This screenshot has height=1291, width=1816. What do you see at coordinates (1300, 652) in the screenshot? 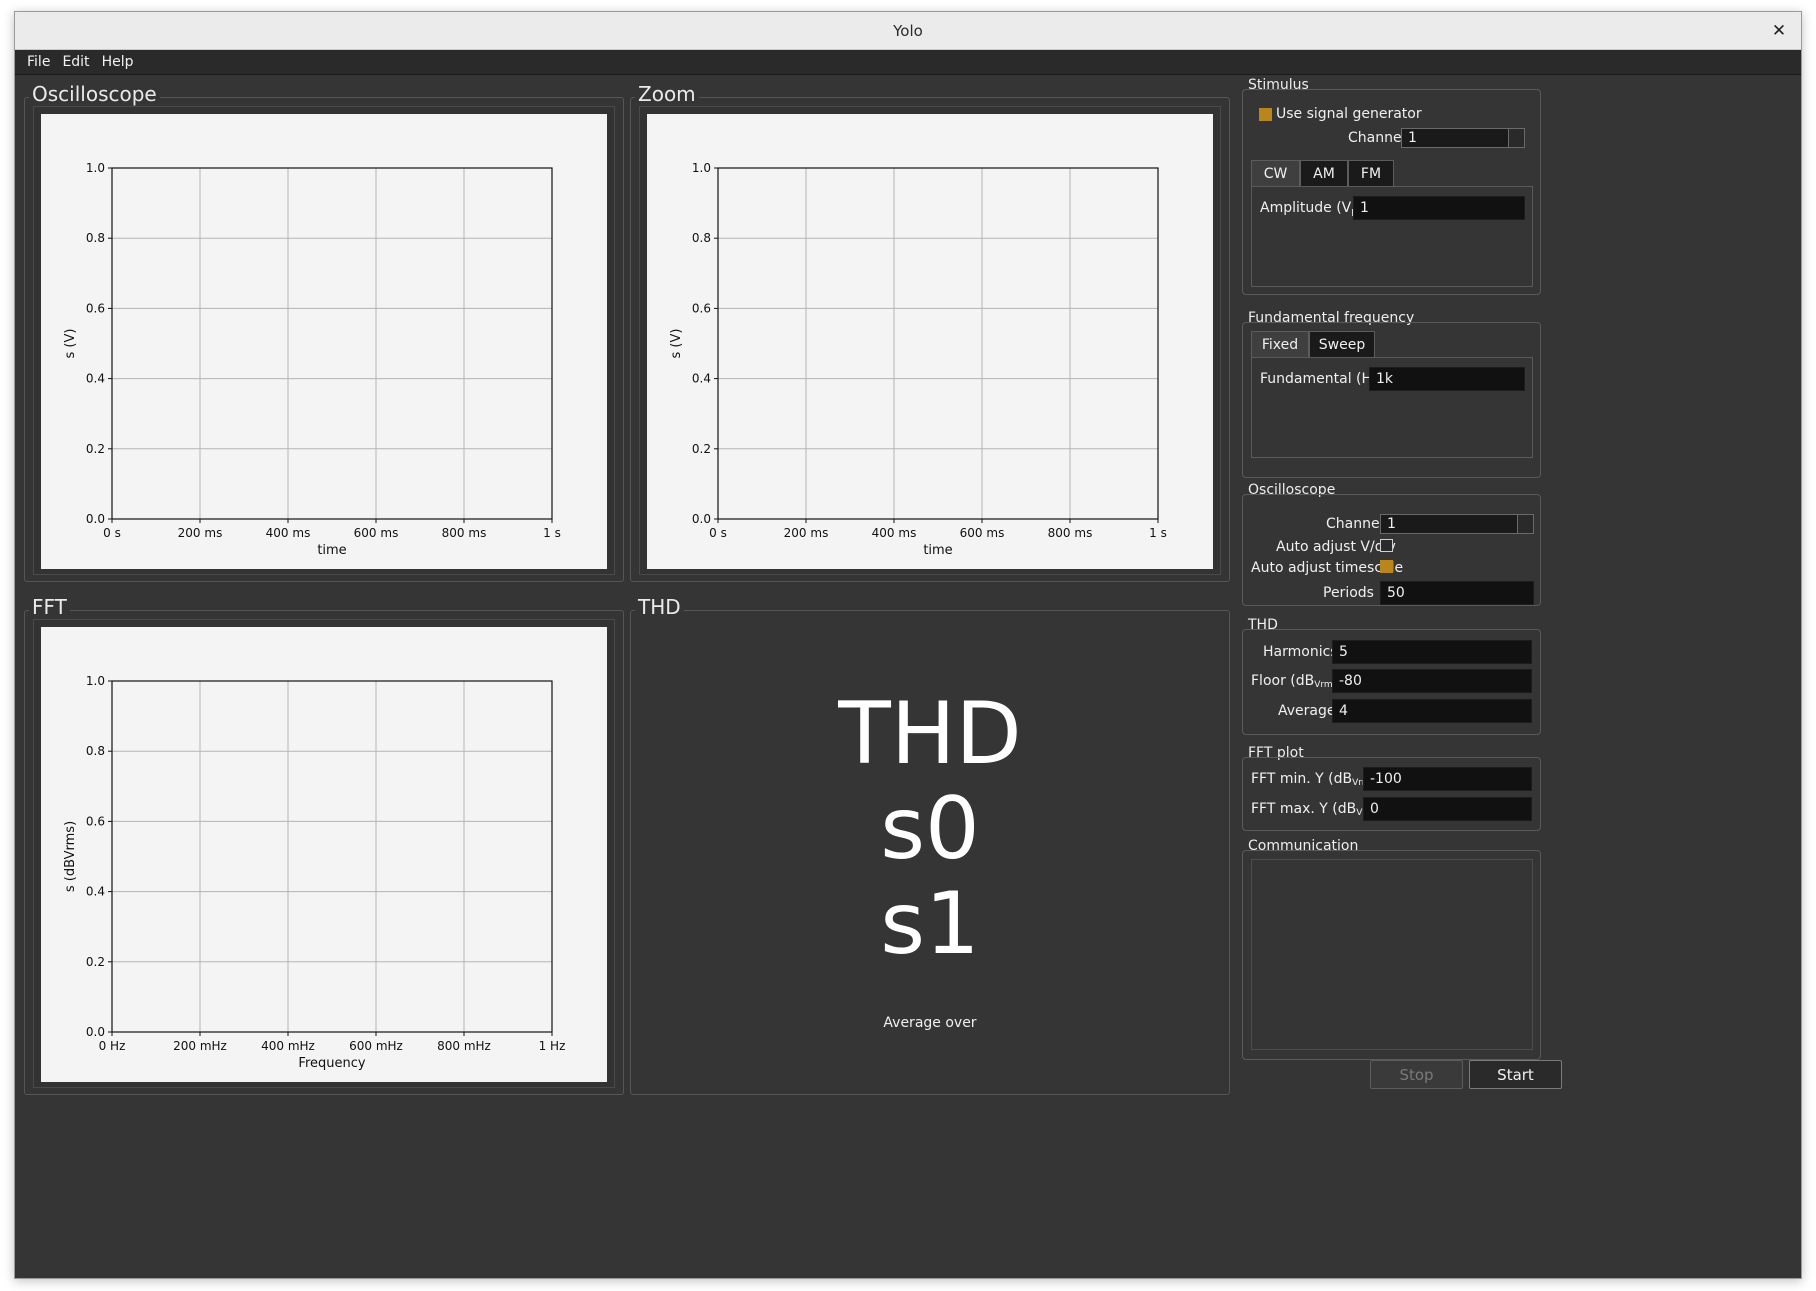
I see `harmonics-label: Harmonics` at bounding box center [1300, 652].